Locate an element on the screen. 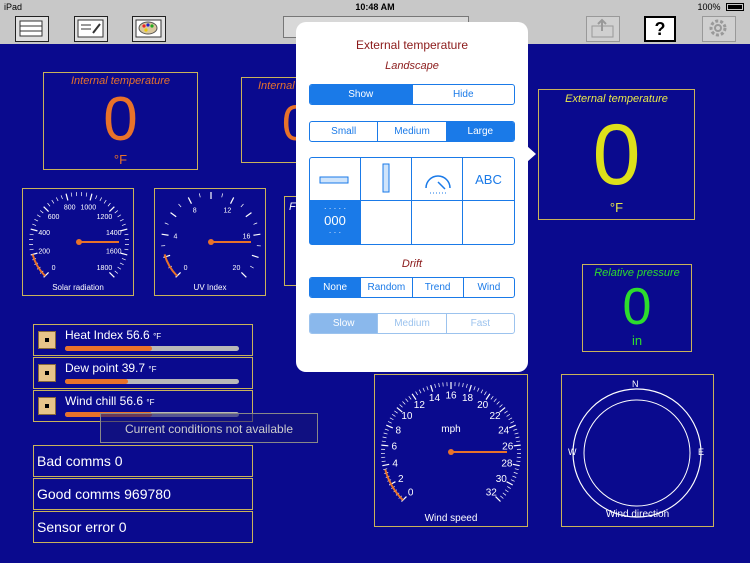 The height and width of the screenshot is (563, 750). wind-chill-label: Wind chill 56.6 °F is located at coordinates (110, 401).